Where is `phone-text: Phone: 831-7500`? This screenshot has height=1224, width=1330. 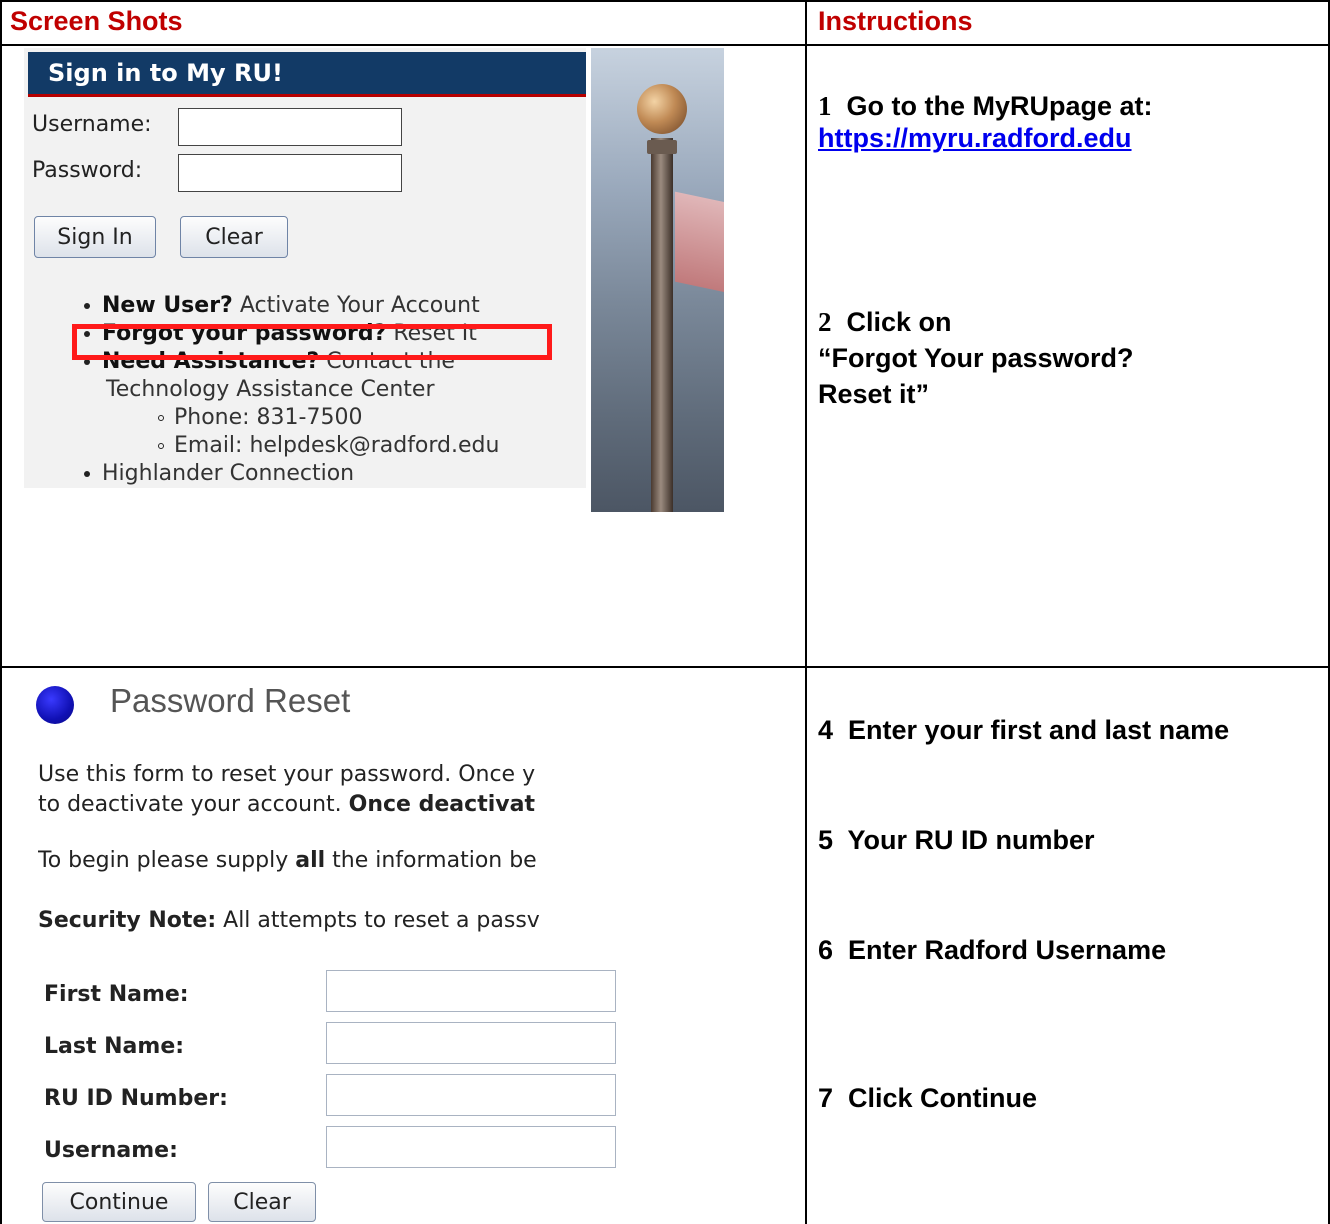
phone-text: Phone: 831-7500 is located at coordinates (268, 417).